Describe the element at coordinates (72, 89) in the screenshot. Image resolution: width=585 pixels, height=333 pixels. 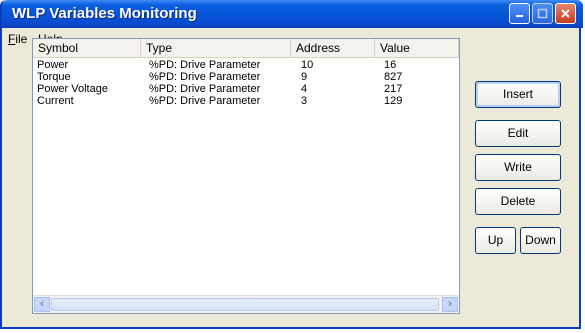
I see `cell-symbol: Power Voltage` at that location.